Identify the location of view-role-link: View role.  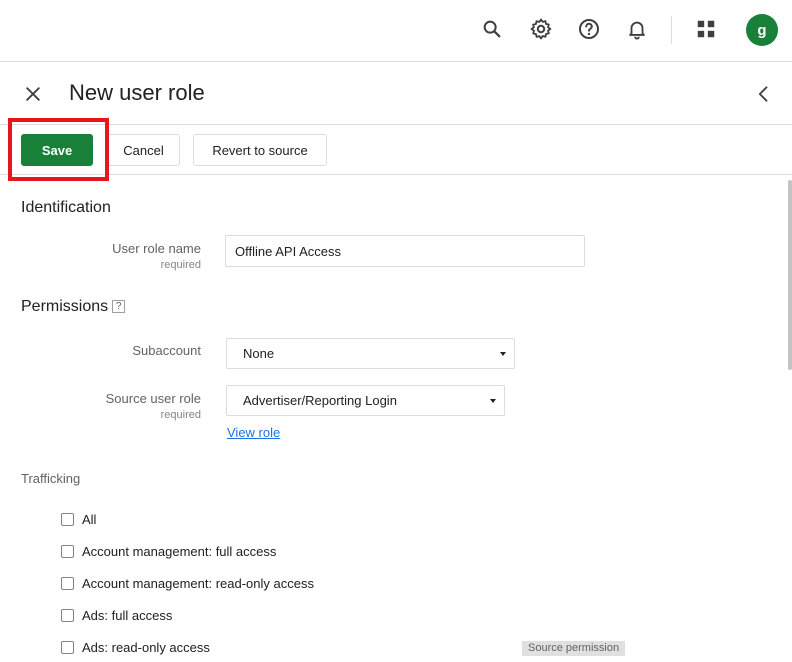
(253, 432).